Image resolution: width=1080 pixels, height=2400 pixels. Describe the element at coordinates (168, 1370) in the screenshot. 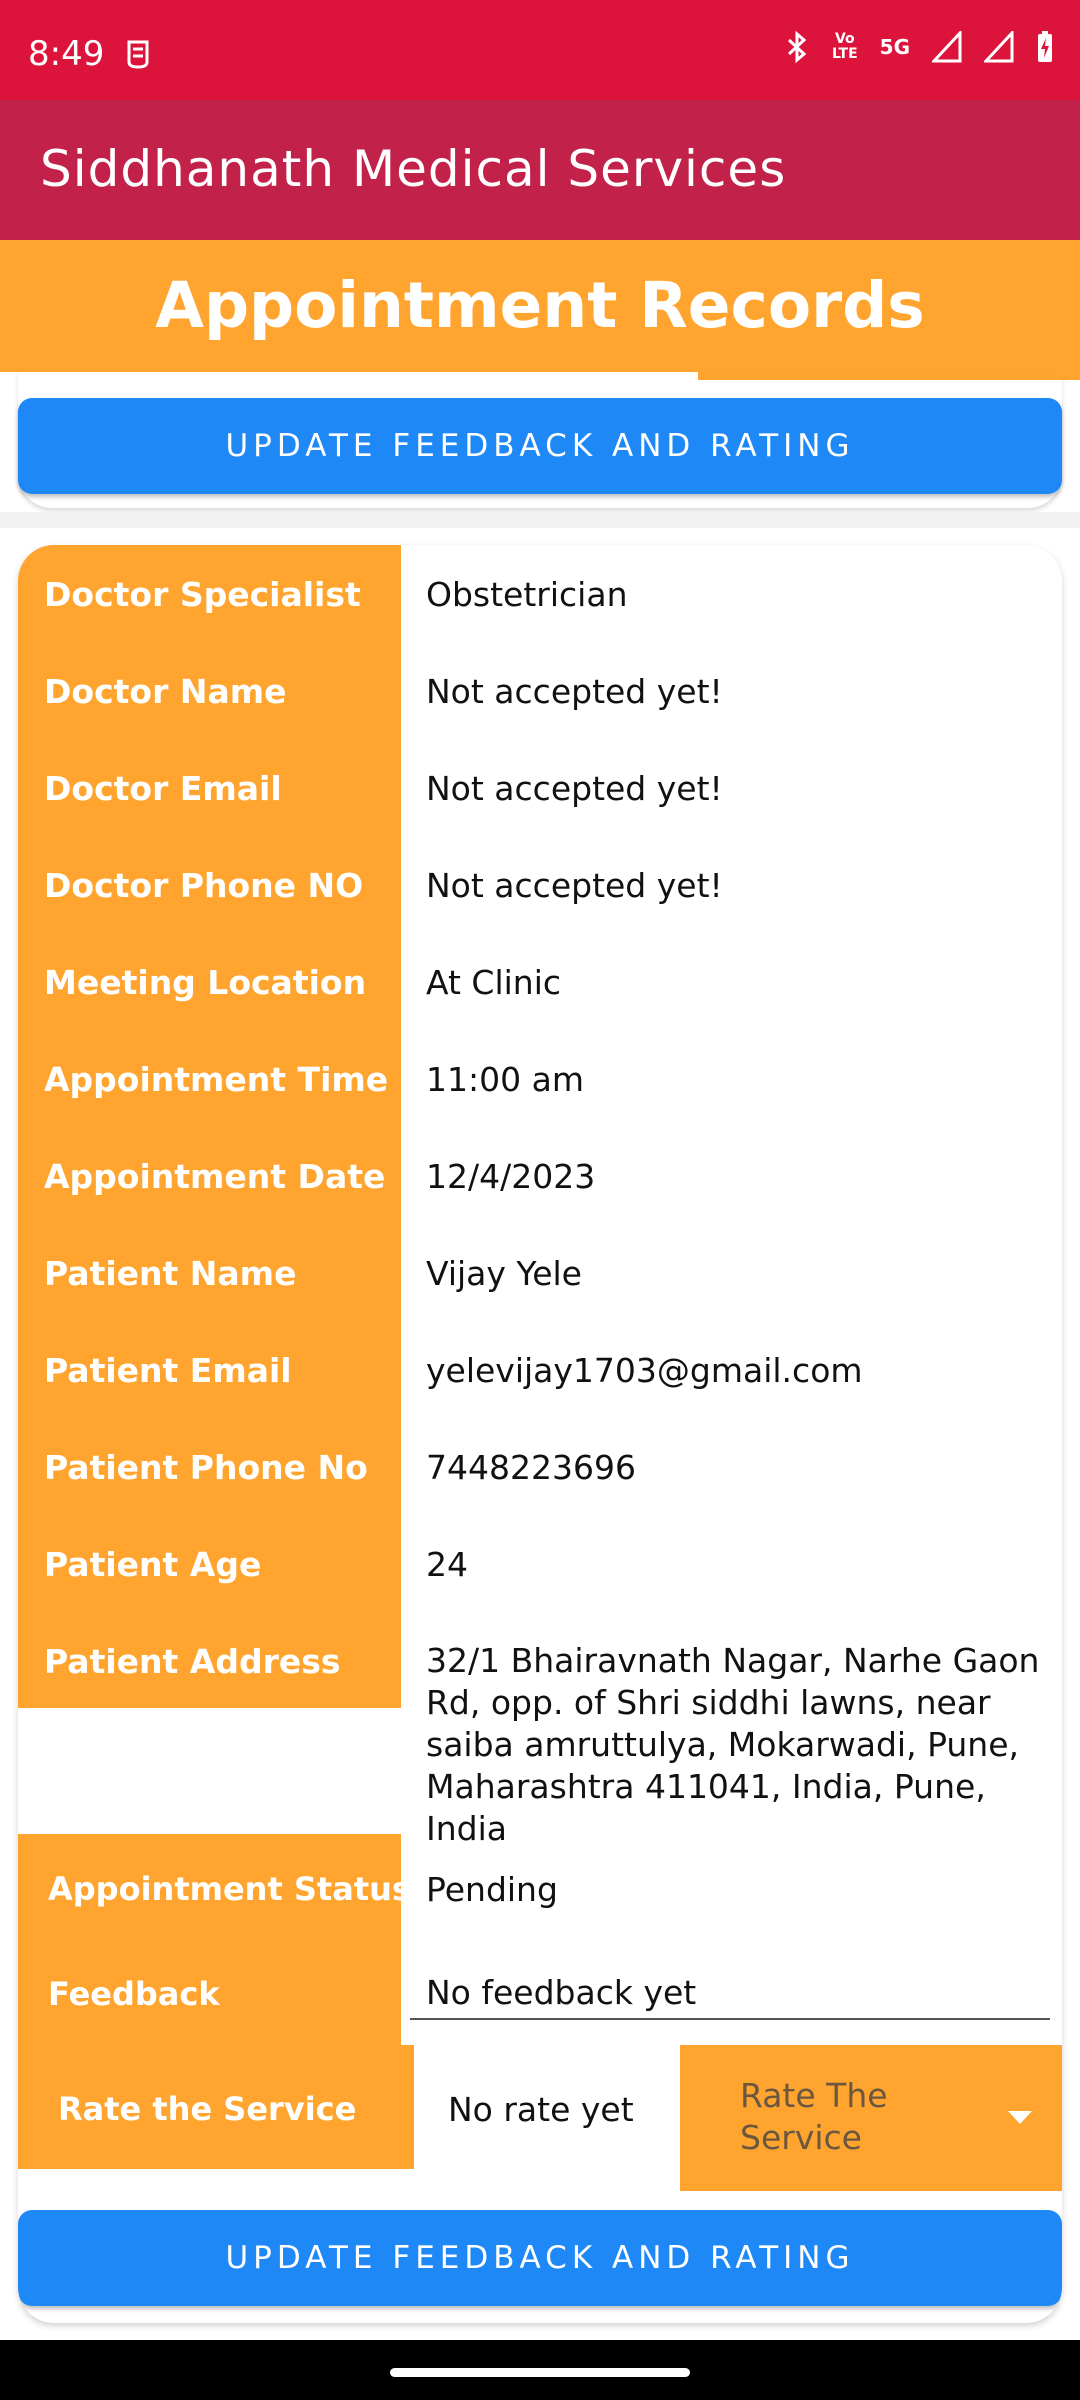

I see `label-patient-email: Patient Email` at that location.